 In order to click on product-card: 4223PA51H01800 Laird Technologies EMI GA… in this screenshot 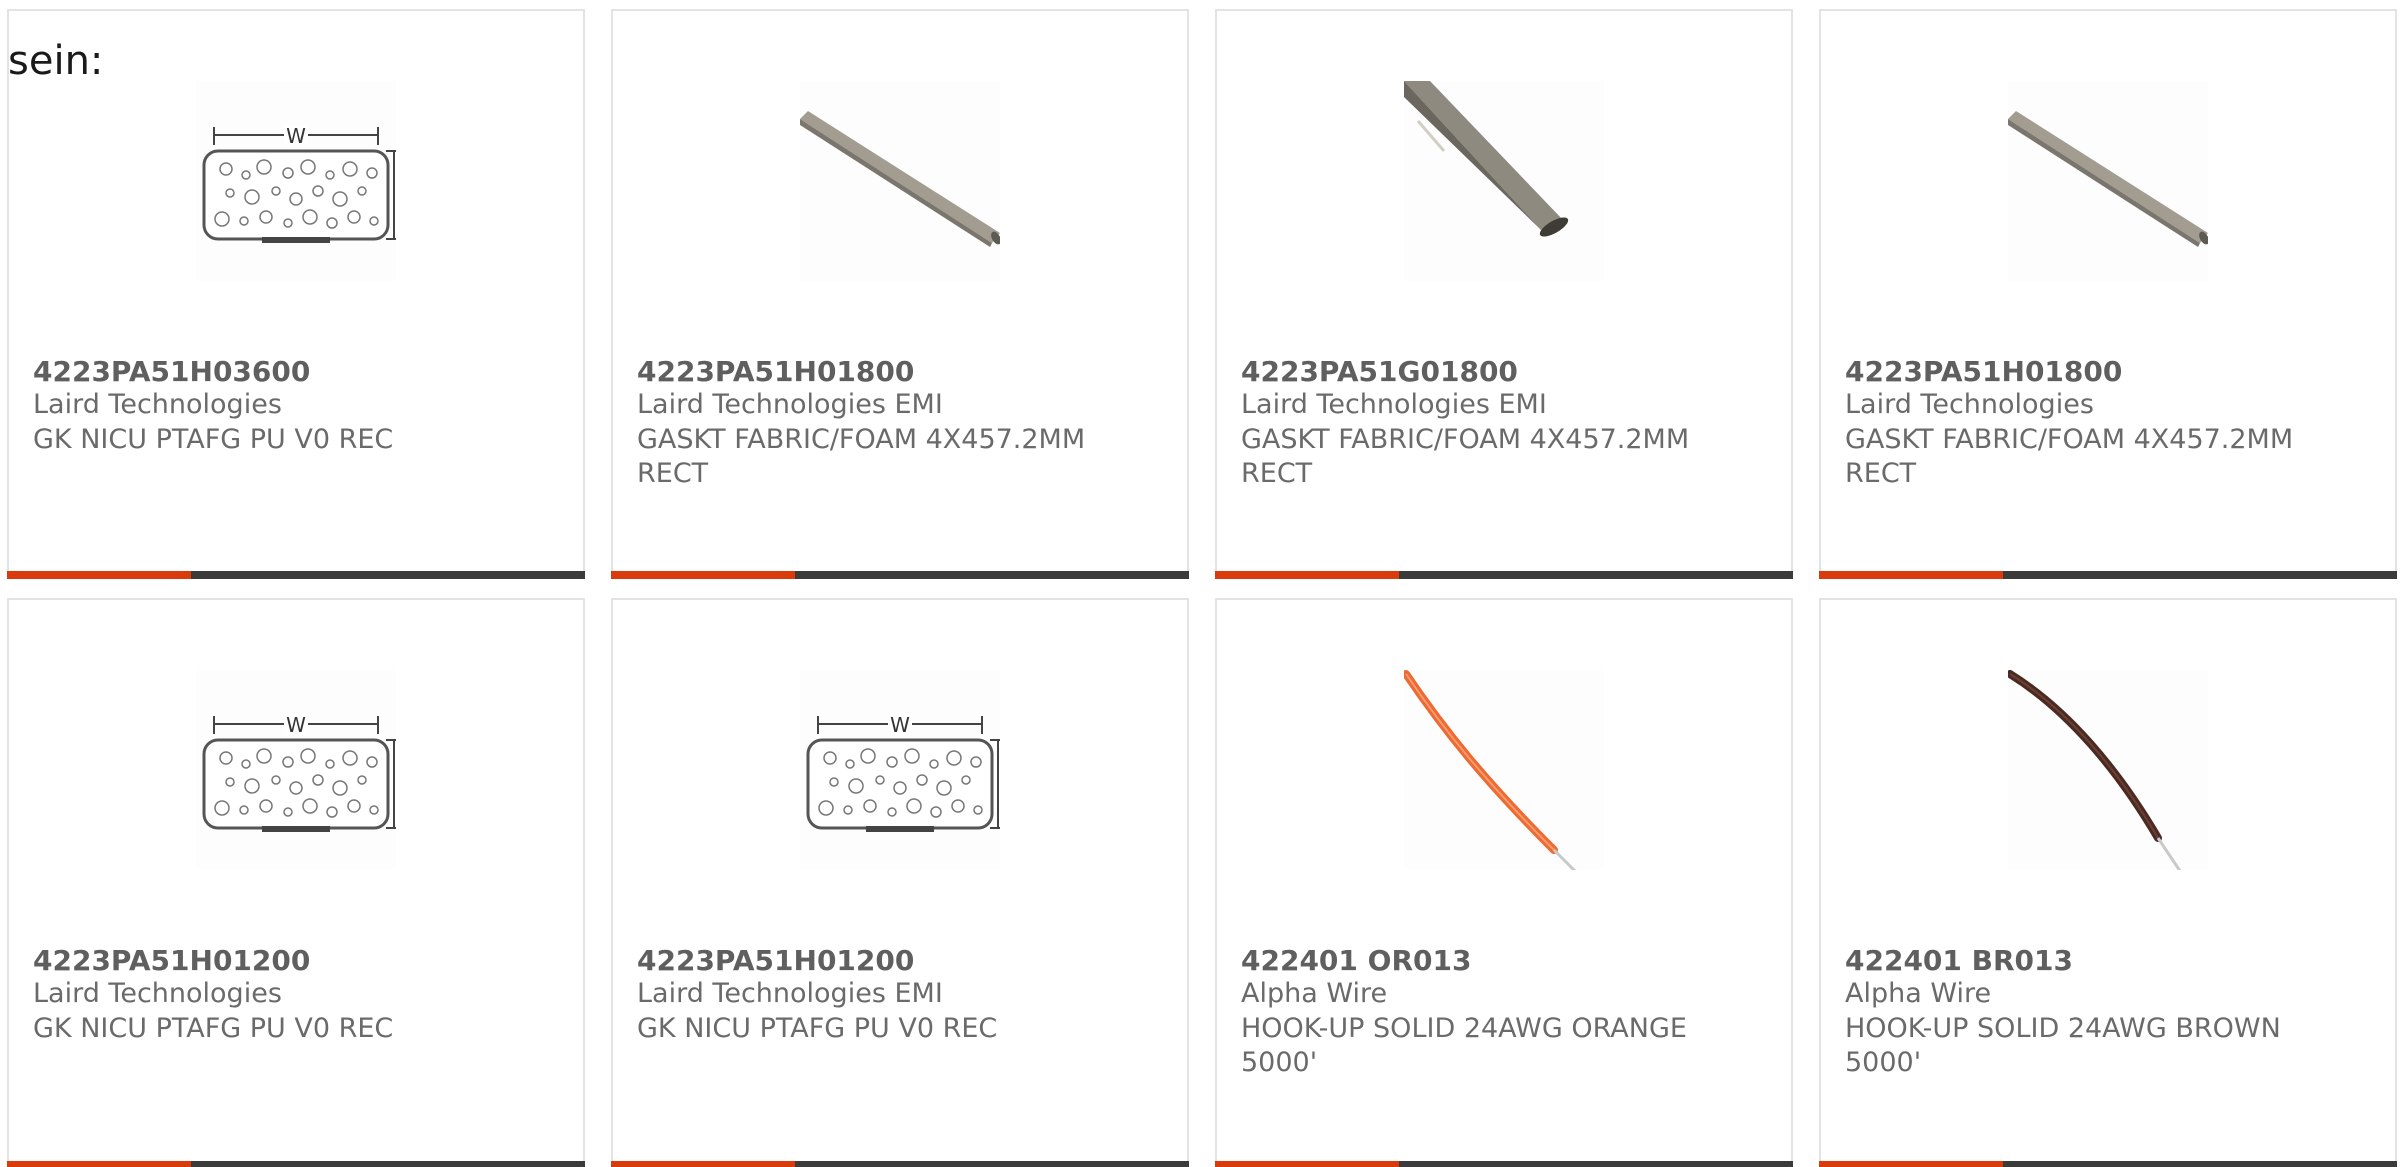, I will do `click(900, 294)`.